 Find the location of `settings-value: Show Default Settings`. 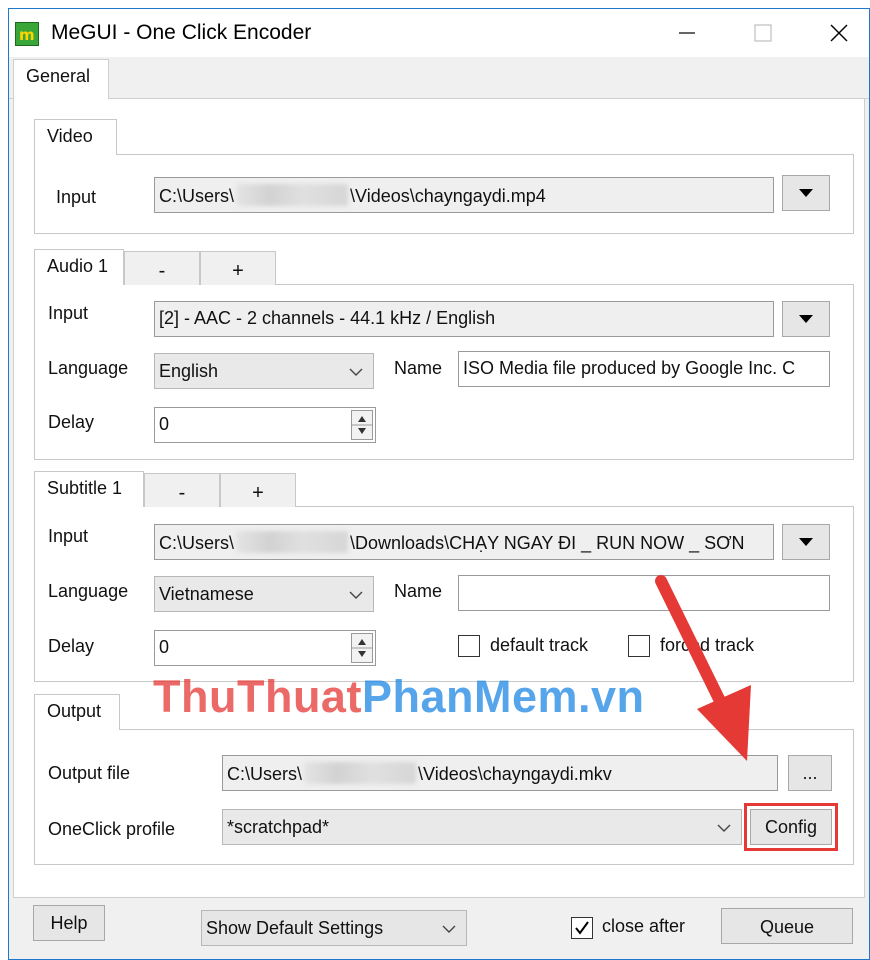

settings-value: Show Default Settings is located at coordinates (295, 928).